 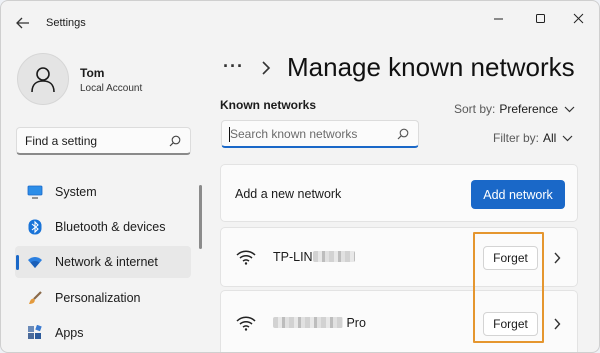 I want to click on sidebar-item-label: System, so click(x=76, y=192).